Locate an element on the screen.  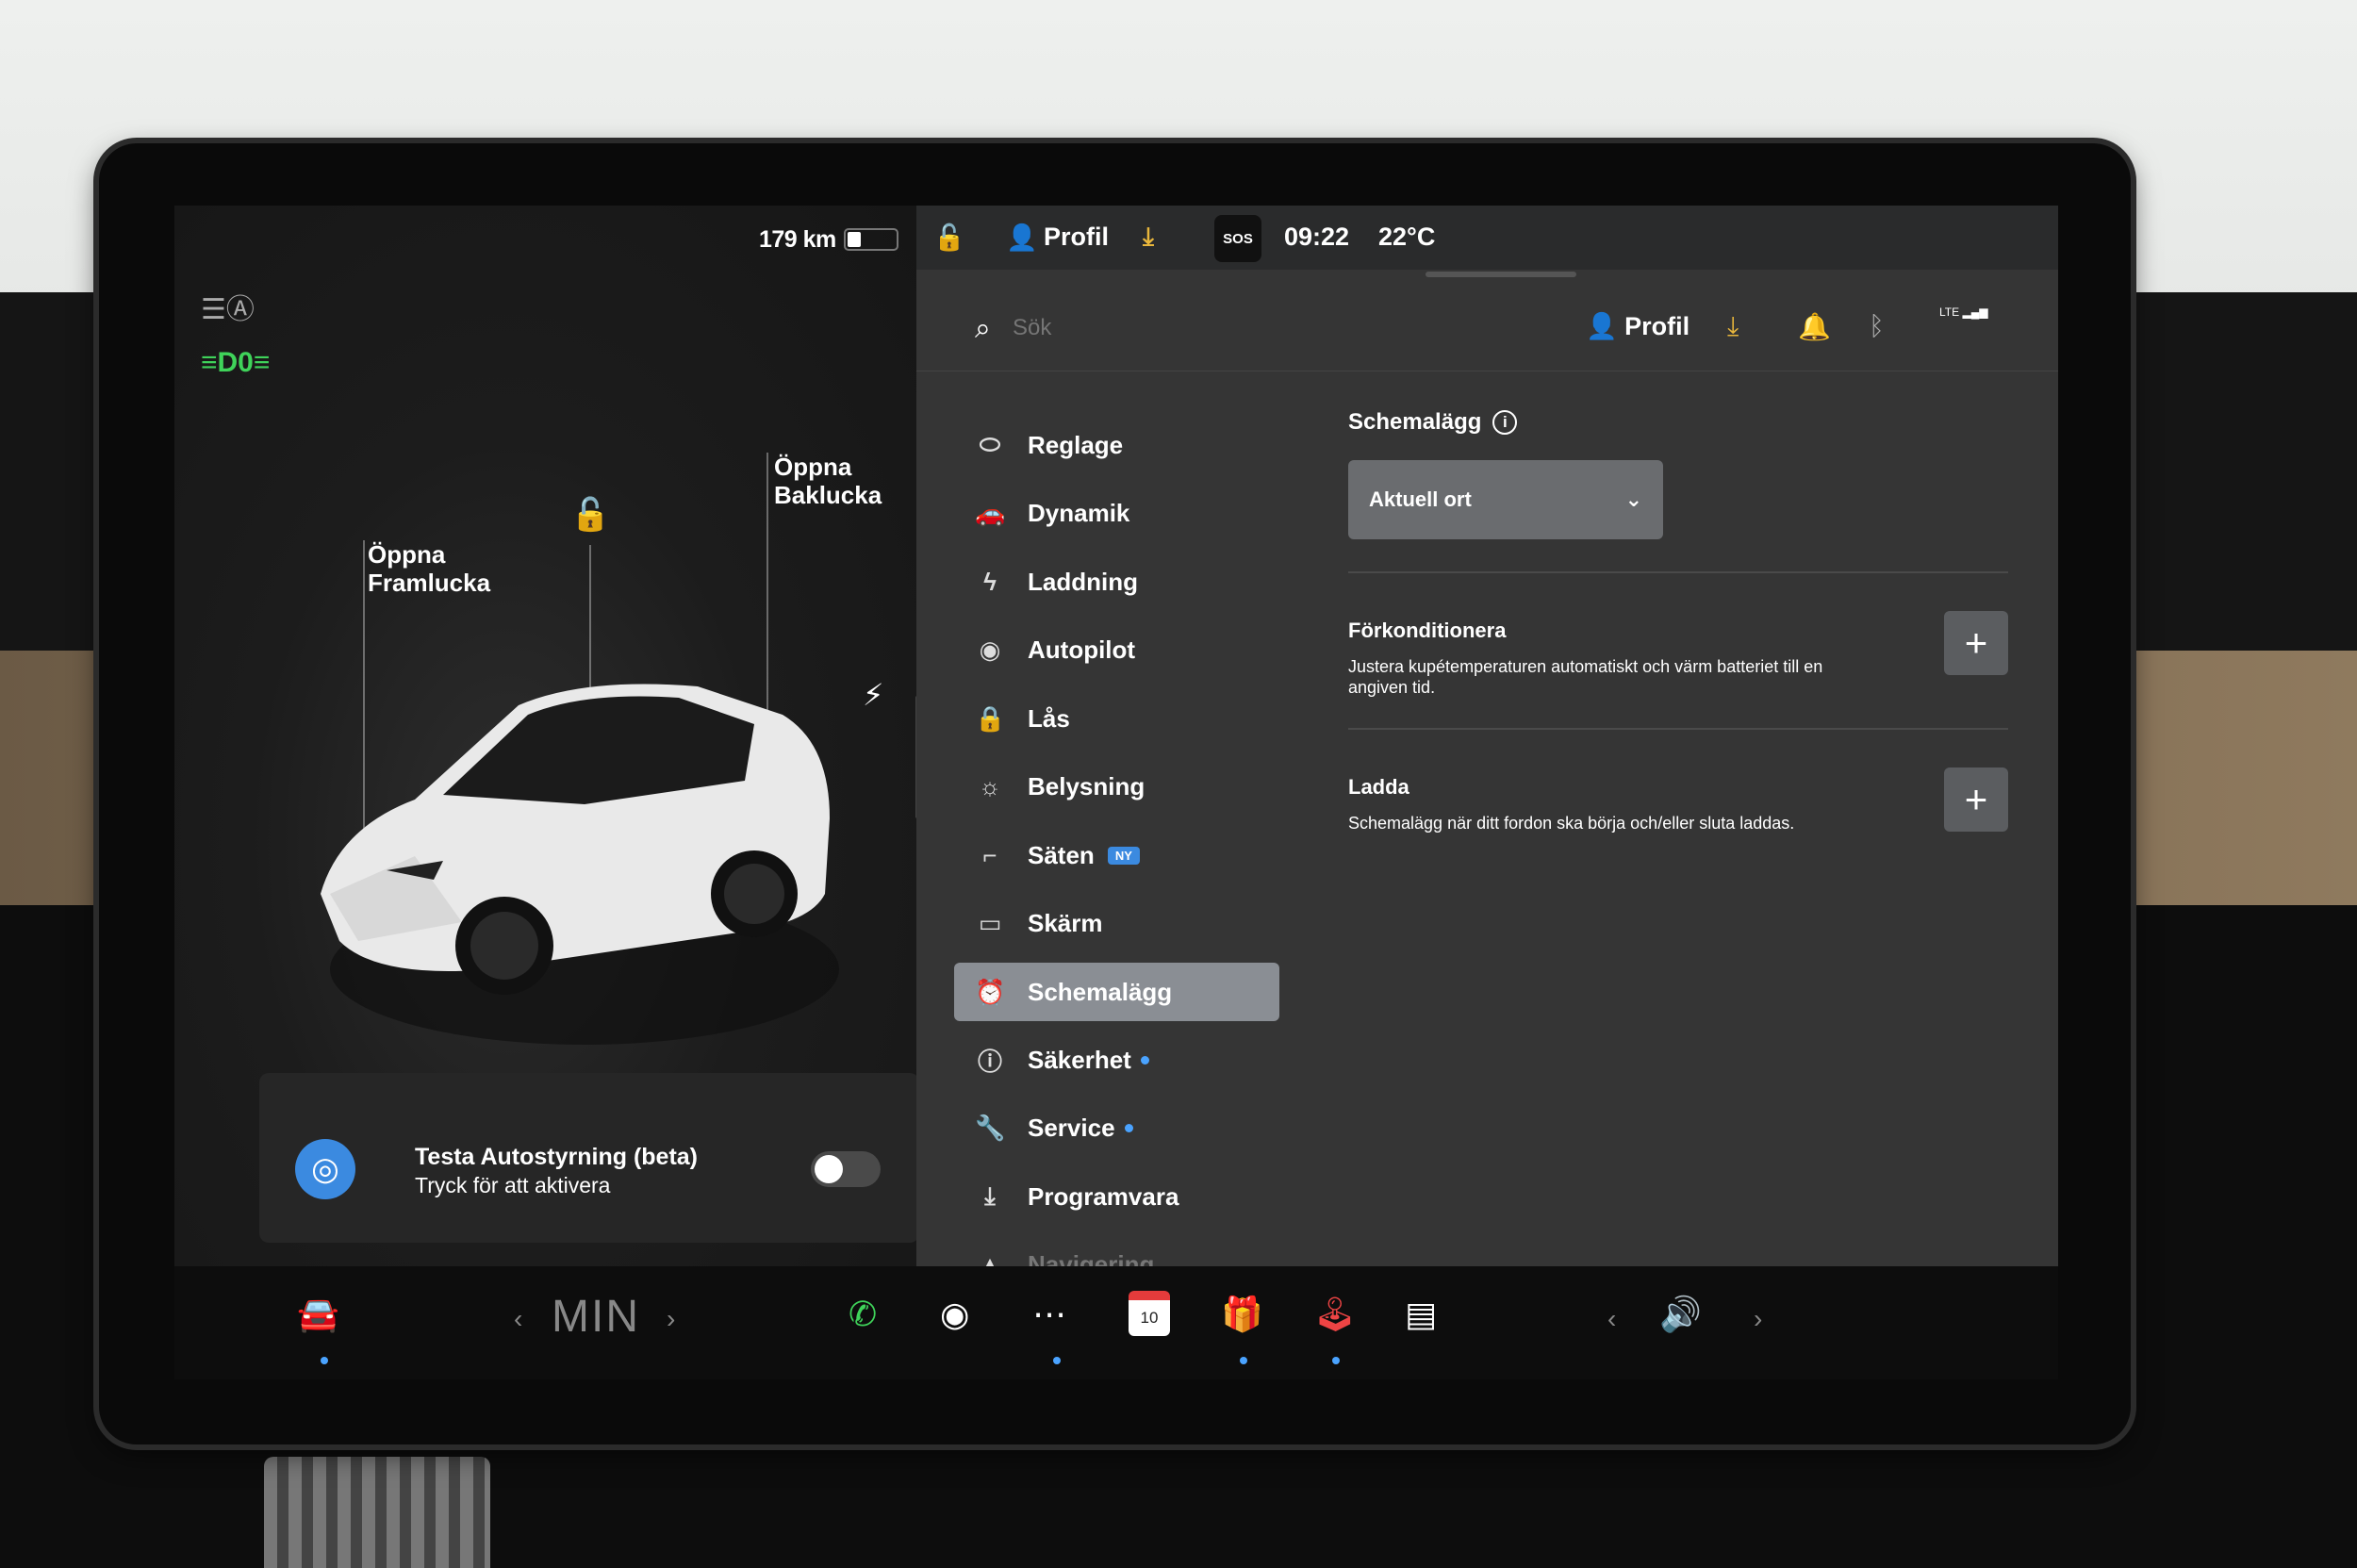
auto-headlights-icon: ☰Ⓐ is located at coordinates (228, 307).